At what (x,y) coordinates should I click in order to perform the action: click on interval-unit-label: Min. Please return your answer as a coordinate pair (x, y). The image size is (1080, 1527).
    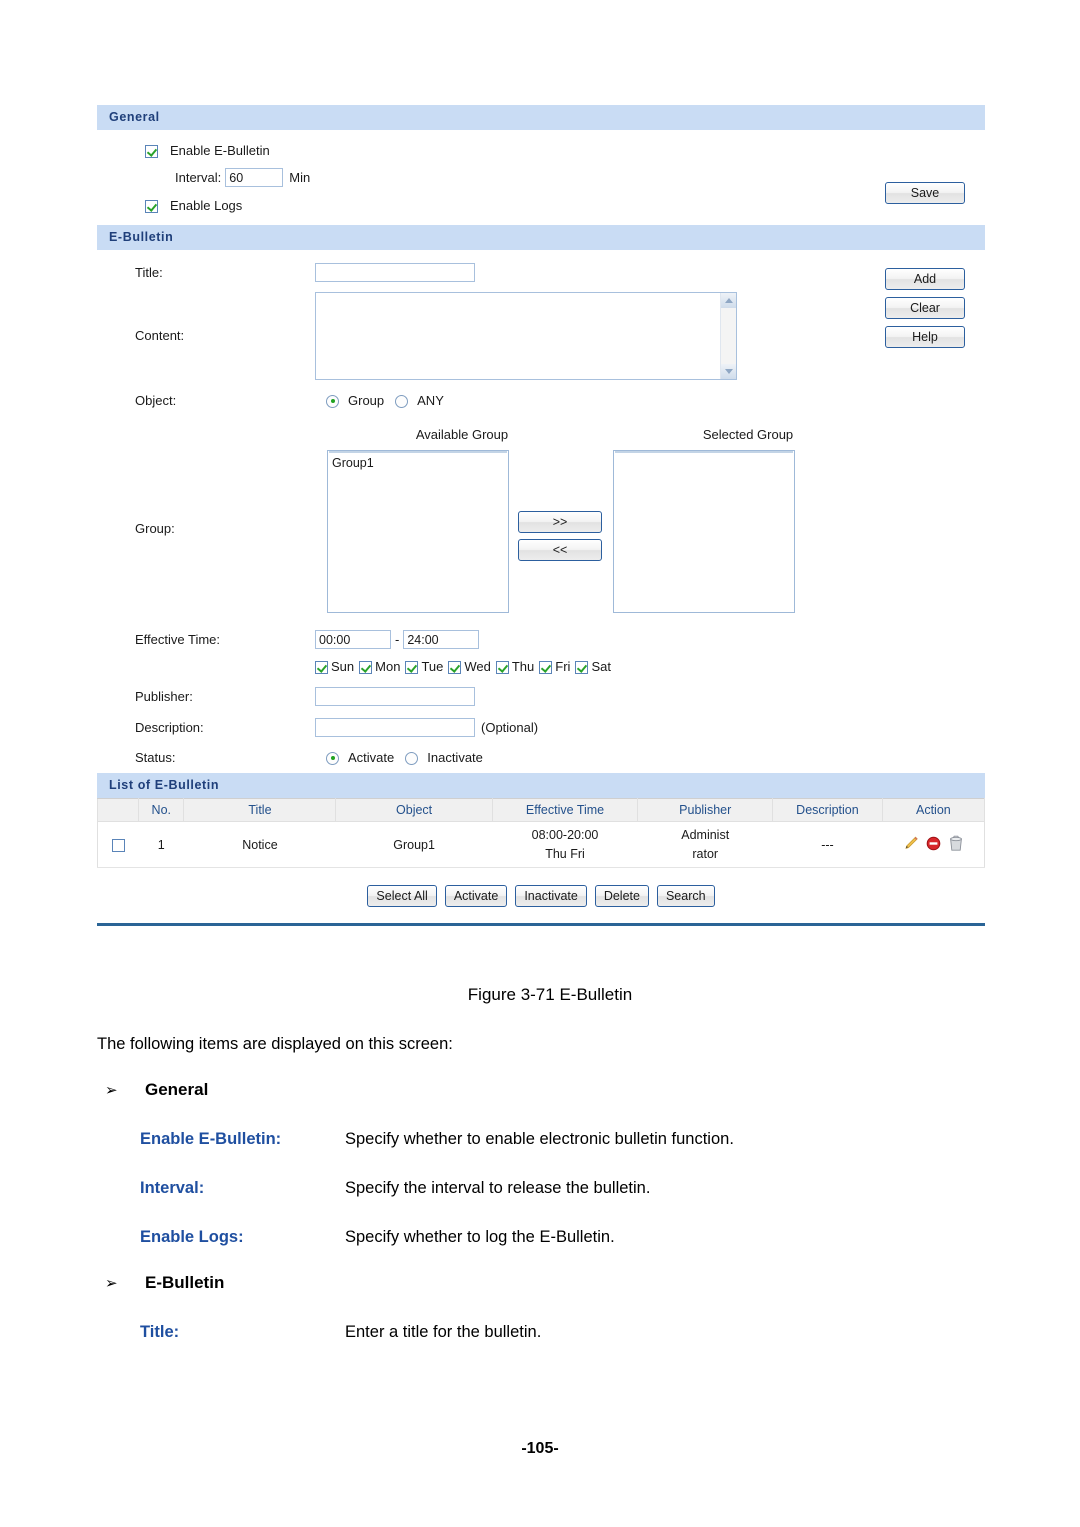
    Looking at the image, I should click on (300, 177).